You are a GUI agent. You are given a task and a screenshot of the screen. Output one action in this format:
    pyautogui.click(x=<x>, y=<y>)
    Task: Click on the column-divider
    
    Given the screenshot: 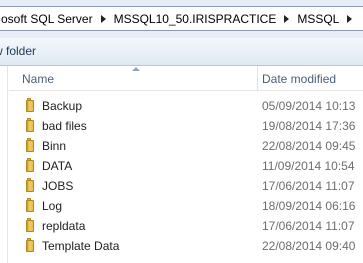 What is the action you would take?
    pyautogui.click(x=257, y=78)
    